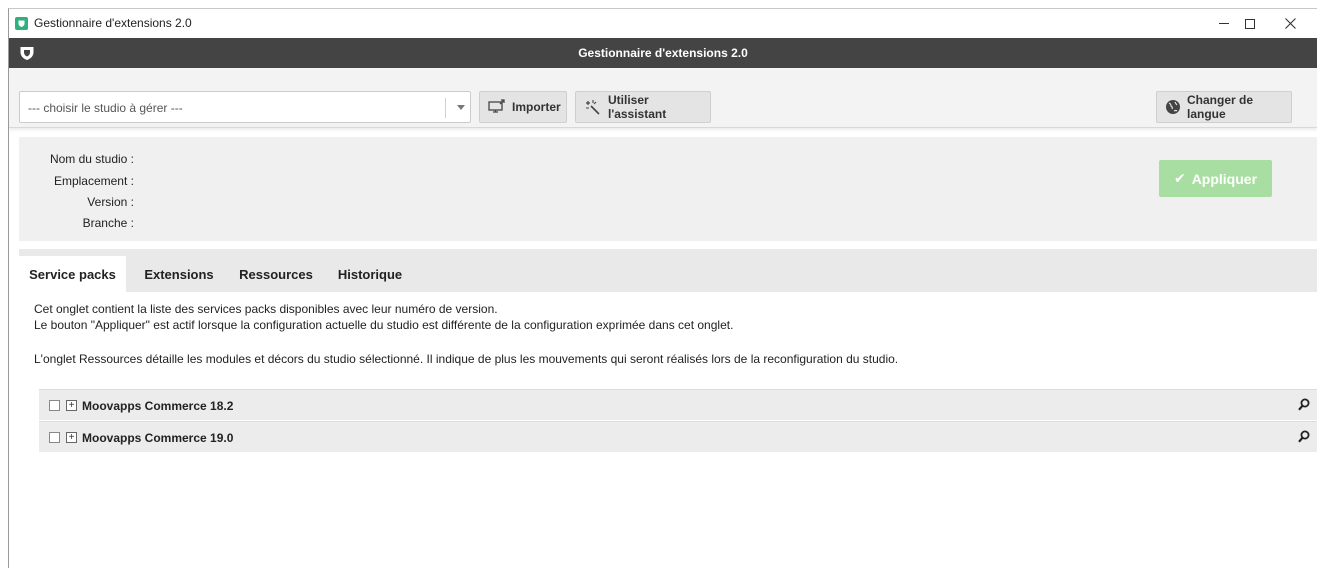 This screenshot has width=1317, height=568. I want to click on window-title: Gestionnaire d'extensions 2.0, so click(113, 23).